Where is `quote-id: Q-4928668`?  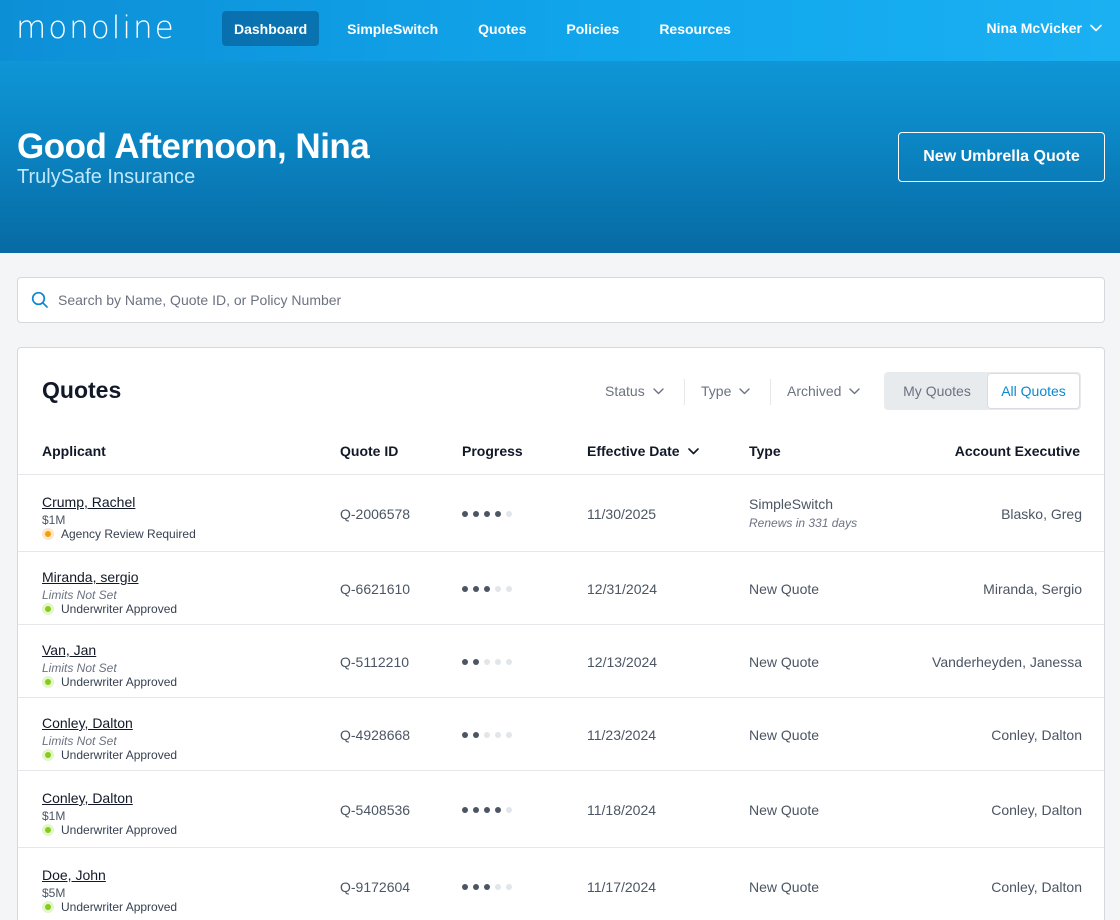
quote-id: Q-4928668 is located at coordinates (375, 735).